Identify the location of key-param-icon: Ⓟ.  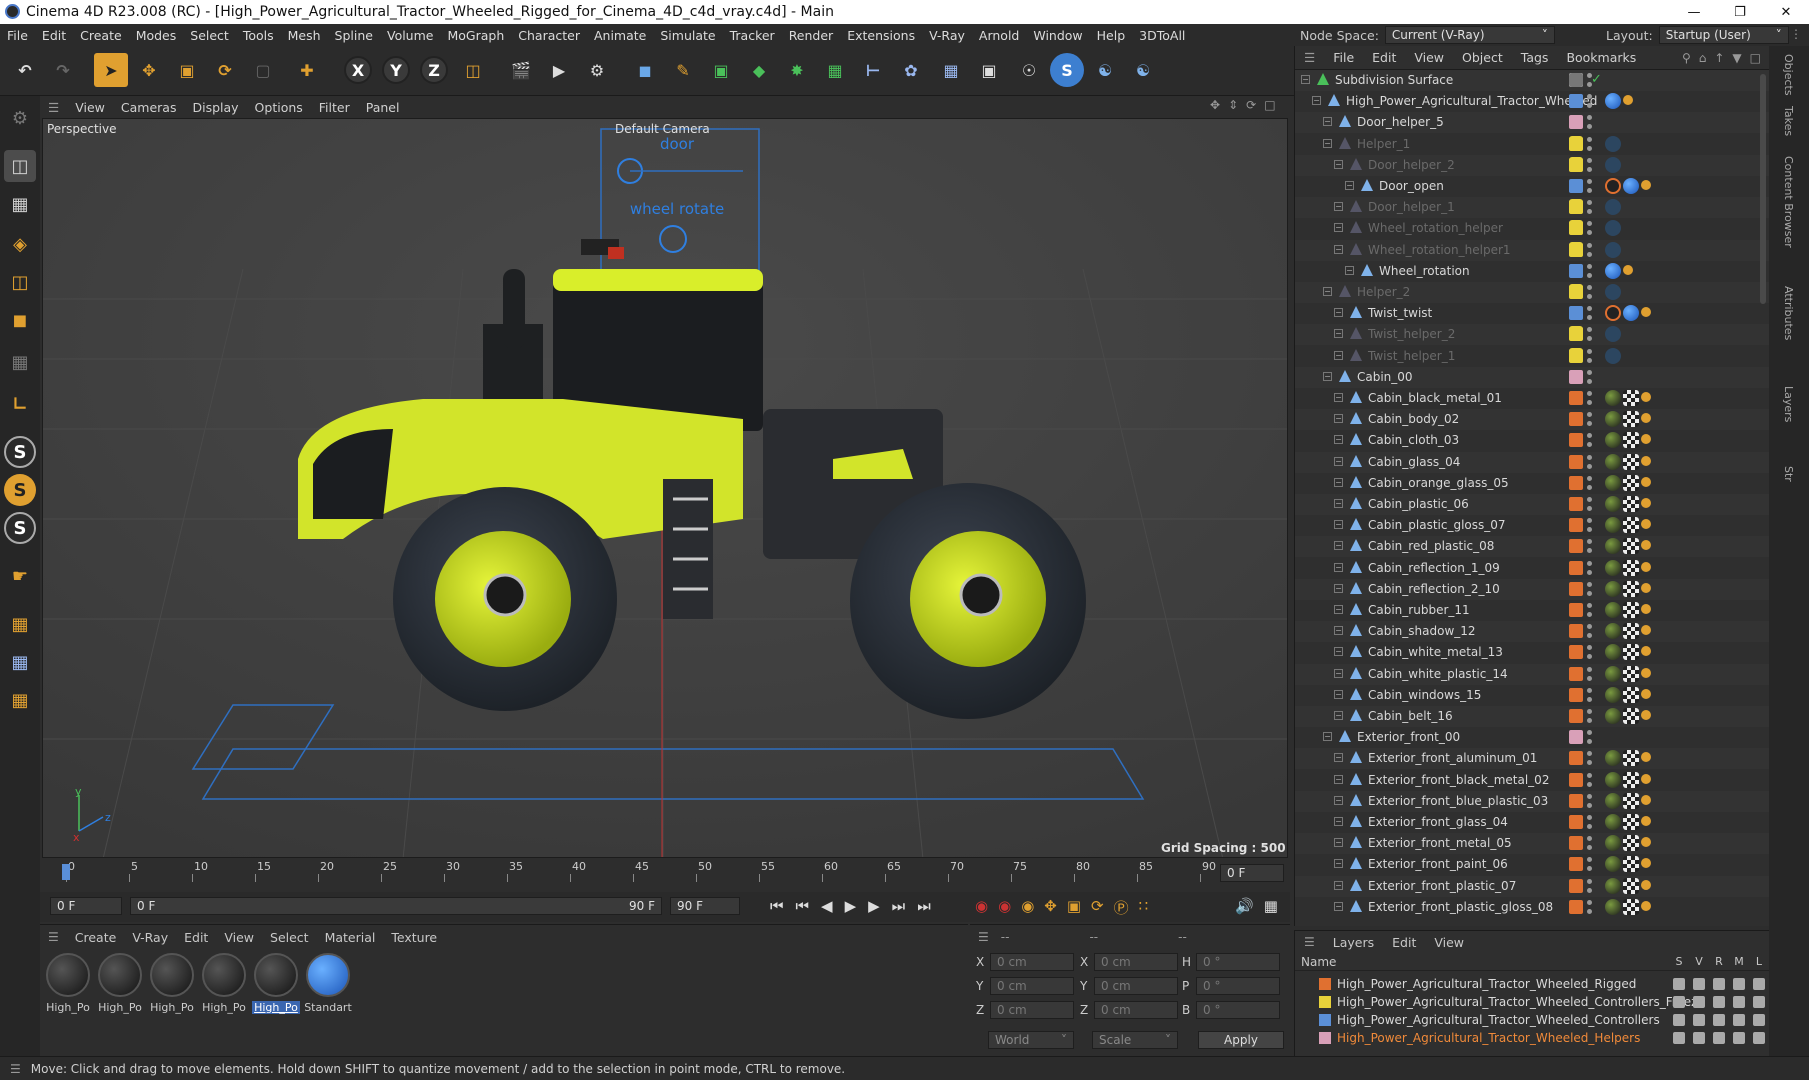
(1121, 907).